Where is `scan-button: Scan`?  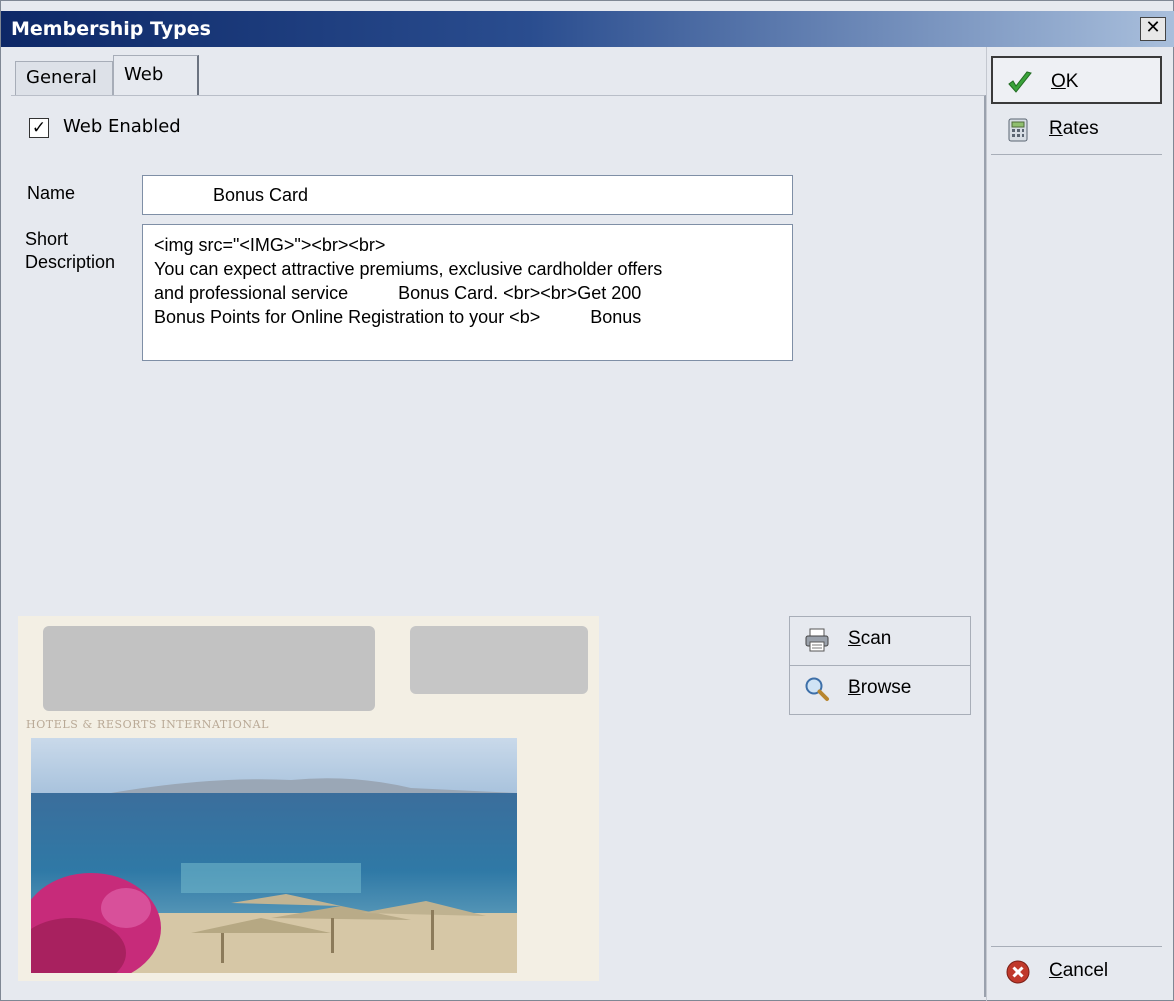
scan-button: Scan is located at coordinates (880, 641).